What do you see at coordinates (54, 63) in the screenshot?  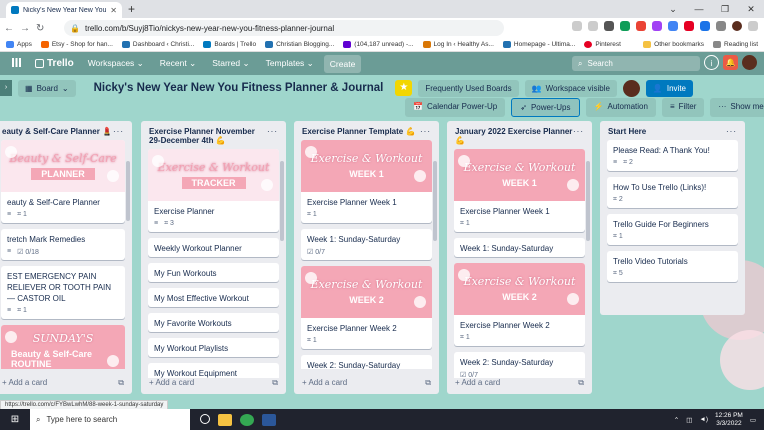 I see `trello-logo: Trello` at bounding box center [54, 63].